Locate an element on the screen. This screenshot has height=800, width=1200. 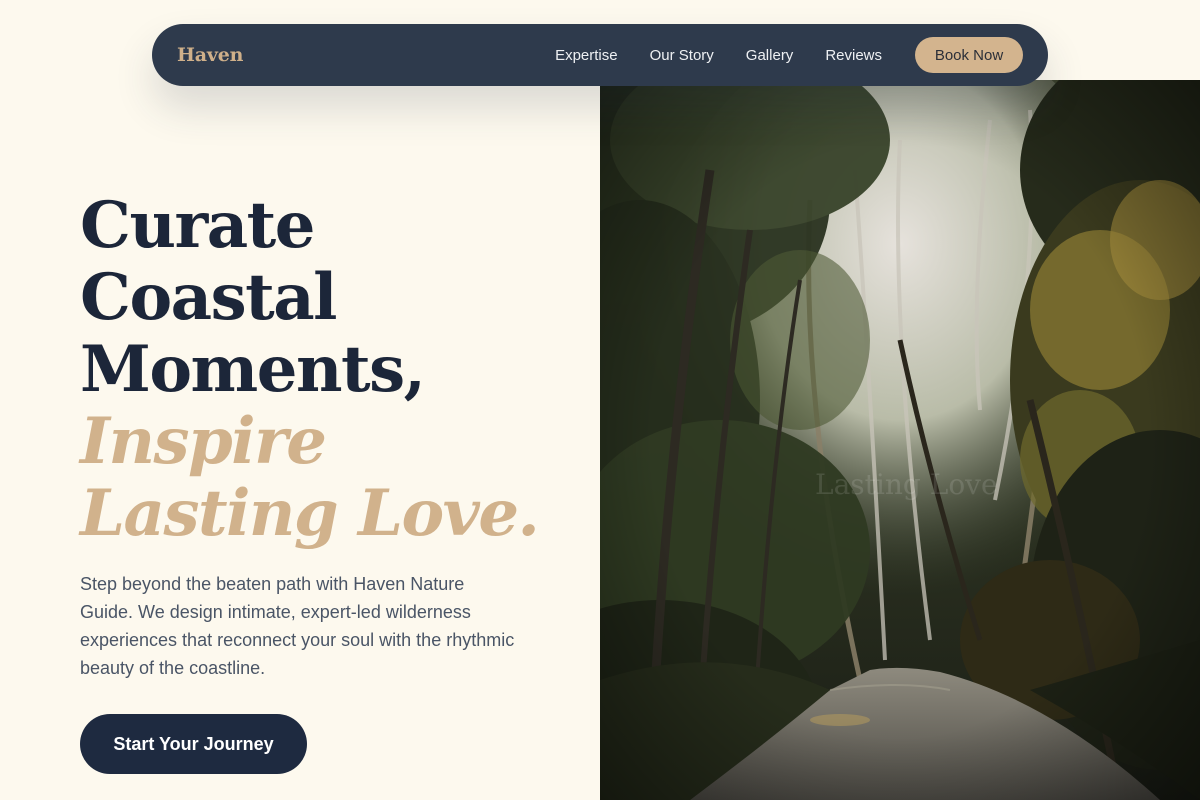
nav-link-our-story: Our Story is located at coordinates (682, 55).